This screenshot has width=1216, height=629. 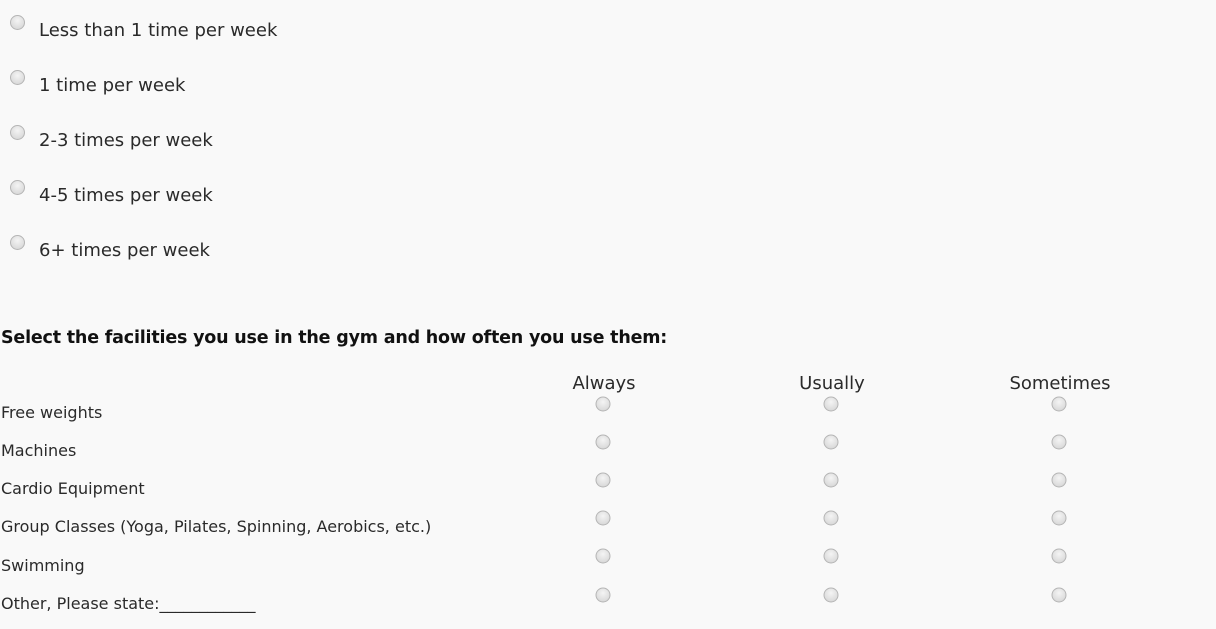 What do you see at coordinates (158, 30) in the screenshot?
I see `option-label: Less than 1 time per week` at bounding box center [158, 30].